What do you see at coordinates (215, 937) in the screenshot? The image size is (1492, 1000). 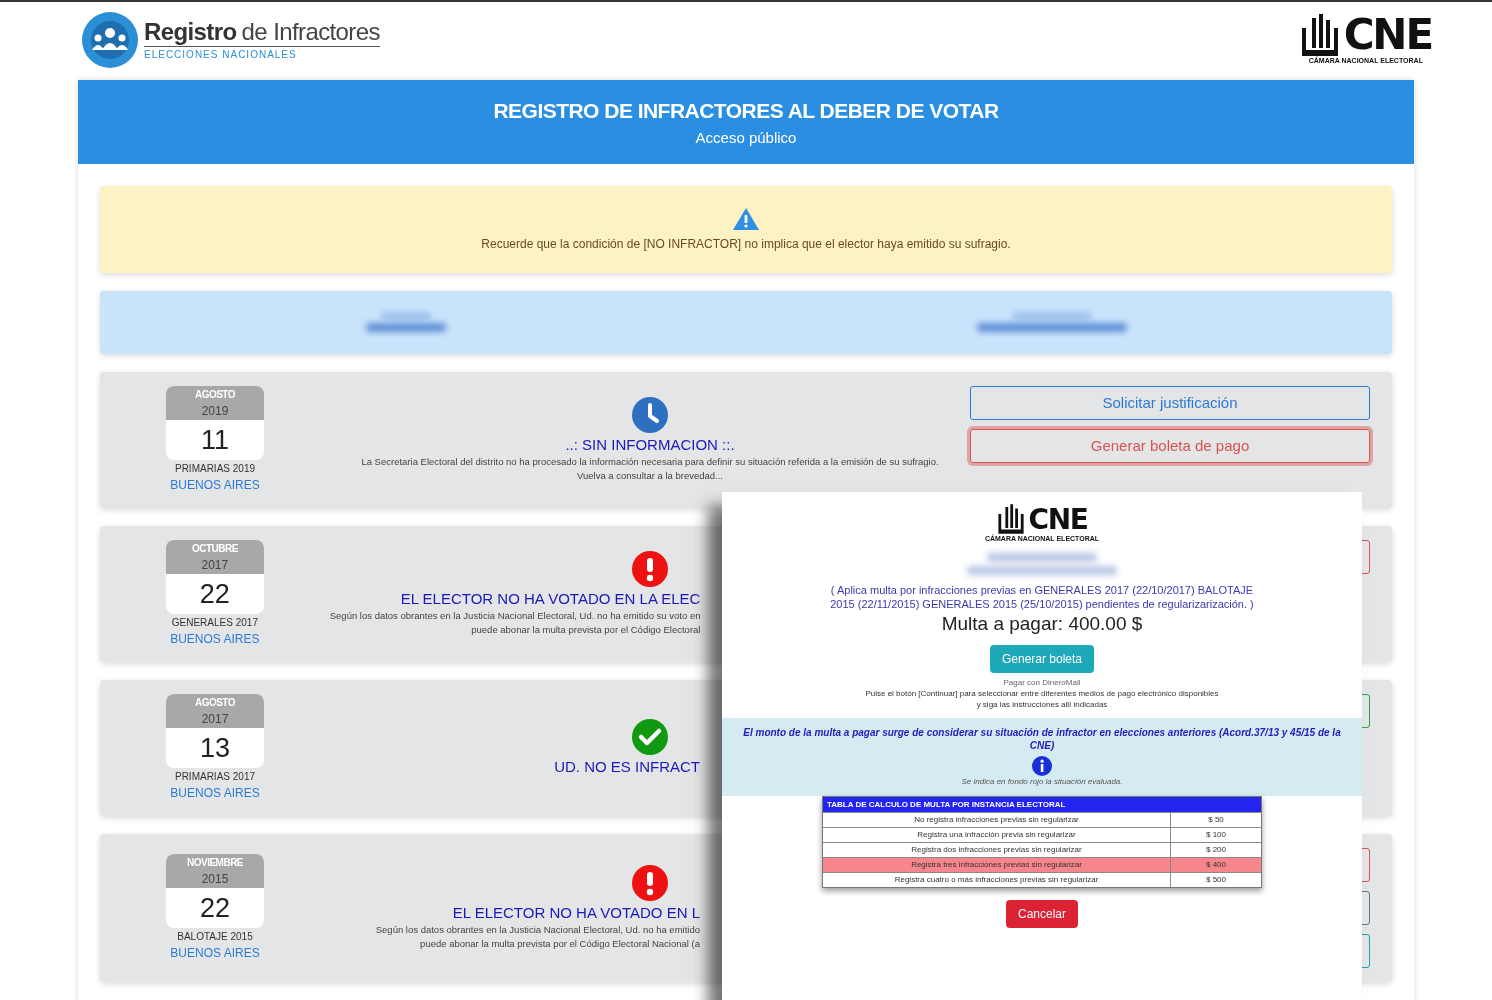 I see `election-name: BALOTAJE 2015` at bounding box center [215, 937].